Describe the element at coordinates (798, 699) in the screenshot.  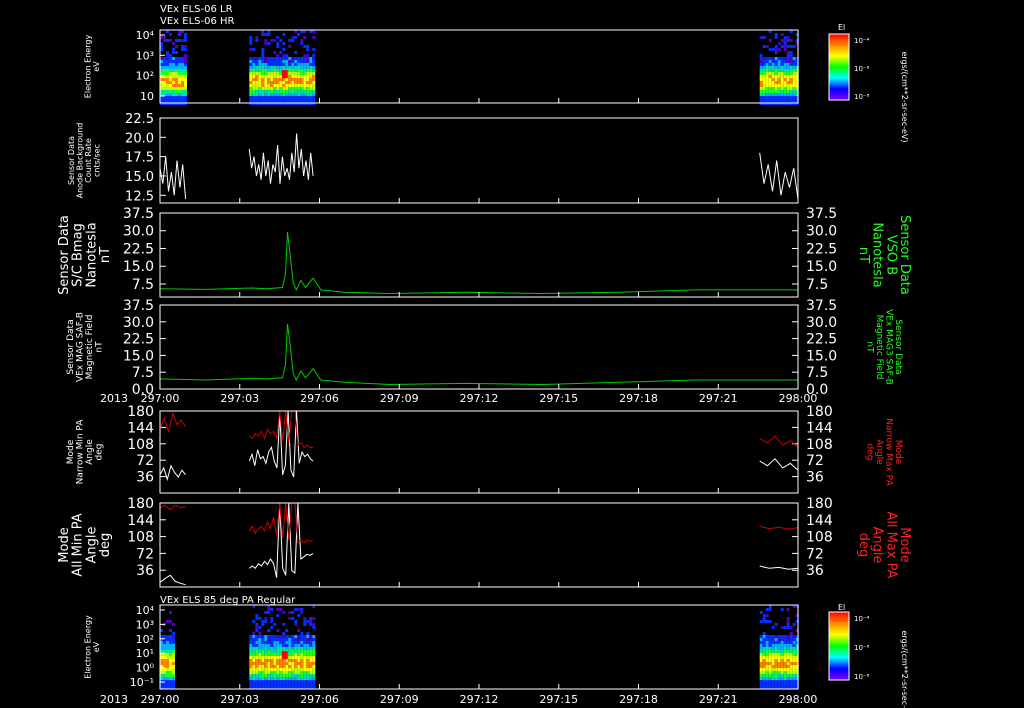
I see `x-tick-label: 298:00` at that location.